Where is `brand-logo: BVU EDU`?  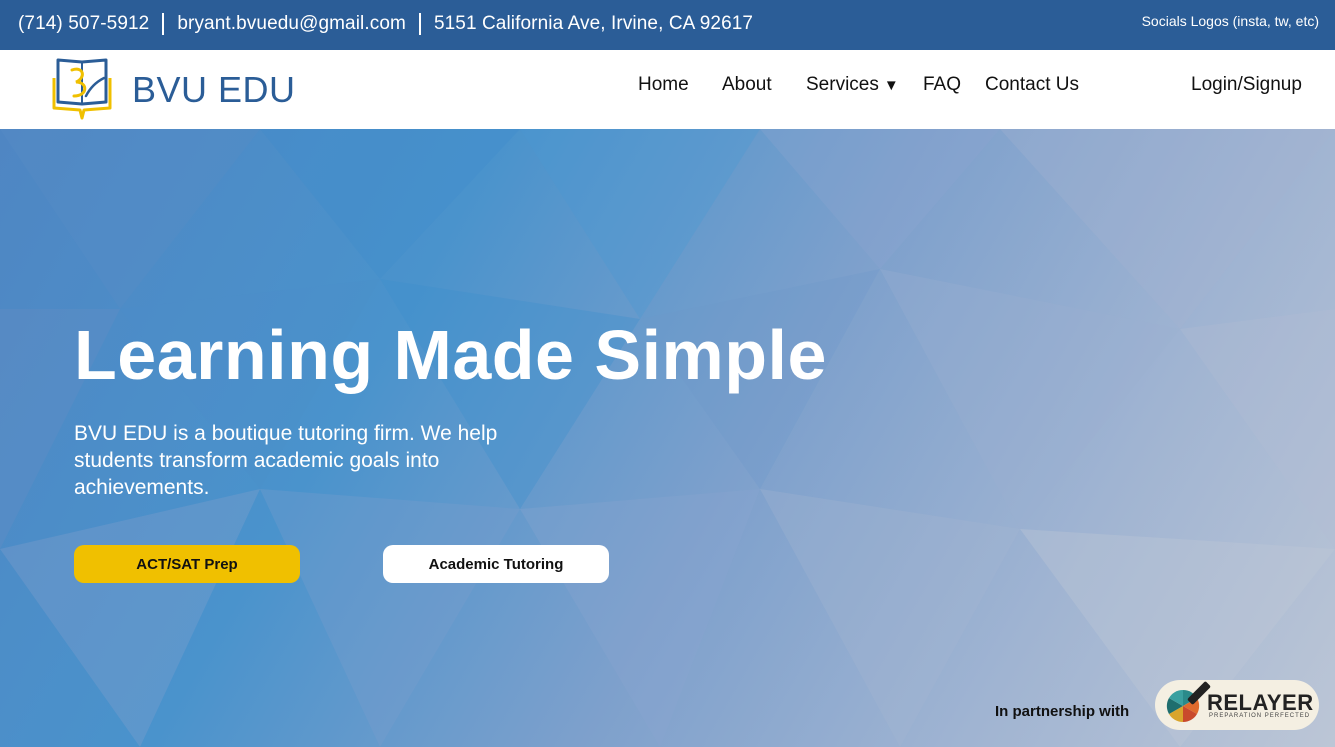
brand-logo: BVU EDU is located at coordinates (173, 90).